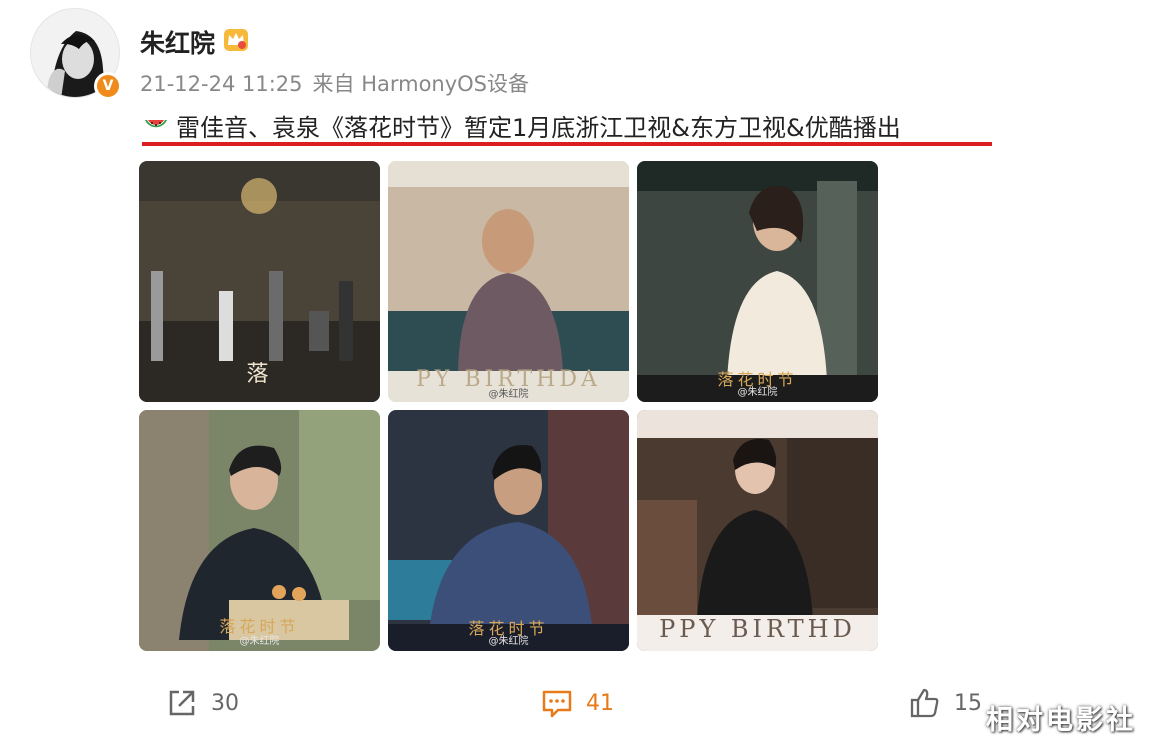  I want to click on avatar-container: V, so click(76, 54).